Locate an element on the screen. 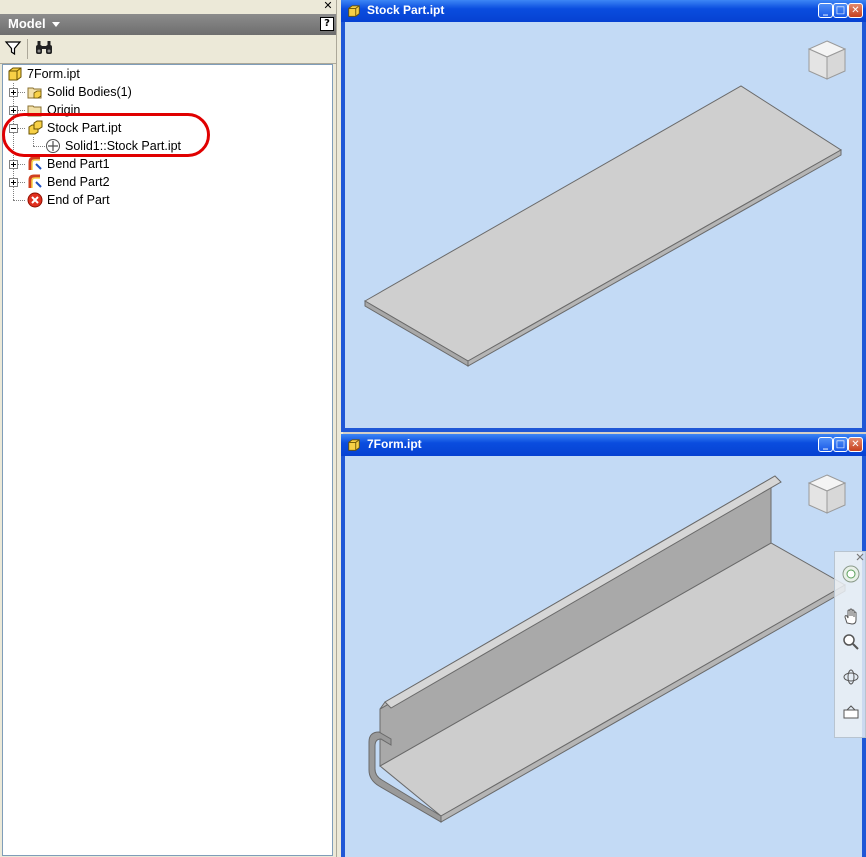 Image resolution: width=866 pixels, height=857 pixels. zoom-icon is located at coordinates (851, 642).